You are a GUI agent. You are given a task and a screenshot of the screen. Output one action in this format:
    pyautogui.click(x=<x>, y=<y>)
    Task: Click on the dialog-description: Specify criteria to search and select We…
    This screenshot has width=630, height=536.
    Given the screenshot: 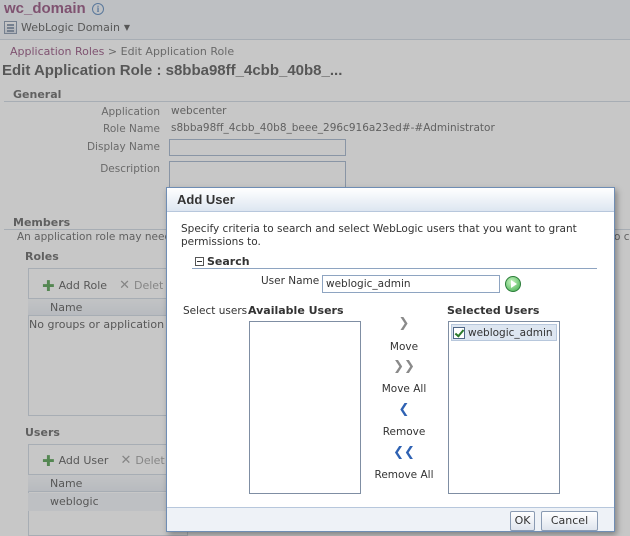 What is the action you would take?
    pyautogui.click(x=379, y=235)
    